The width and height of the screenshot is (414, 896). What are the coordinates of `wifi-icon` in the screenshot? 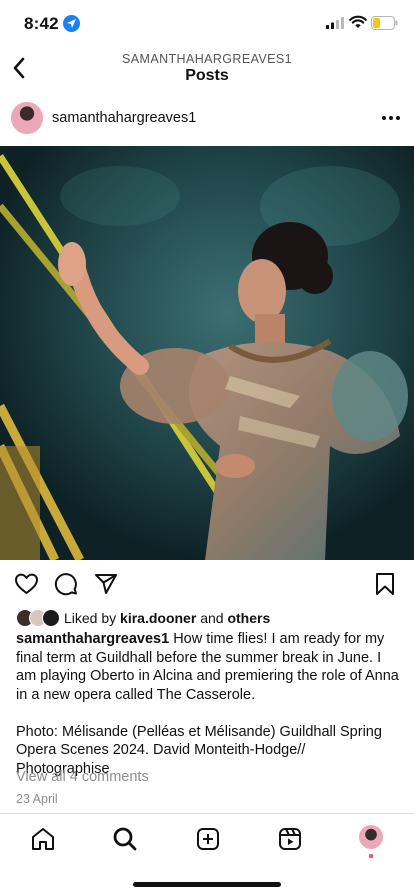 It's located at (358, 21).